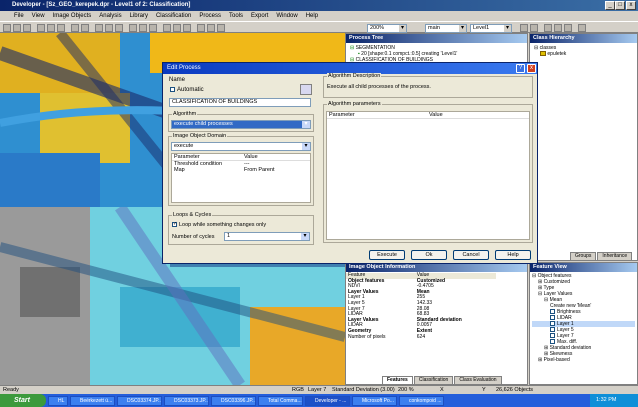 The height and width of the screenshot is (407, 638). I want to click on process-name-input: CLASSIFICATION OF BUILDINGS, so click(240, 102).